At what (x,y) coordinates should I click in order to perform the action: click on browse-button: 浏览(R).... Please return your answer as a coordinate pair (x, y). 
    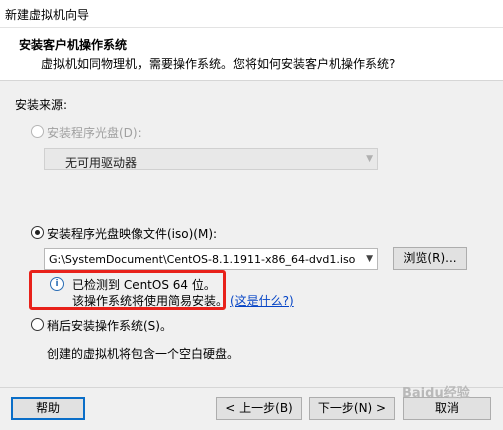
    Looking at the image, I should click on (430, 258).